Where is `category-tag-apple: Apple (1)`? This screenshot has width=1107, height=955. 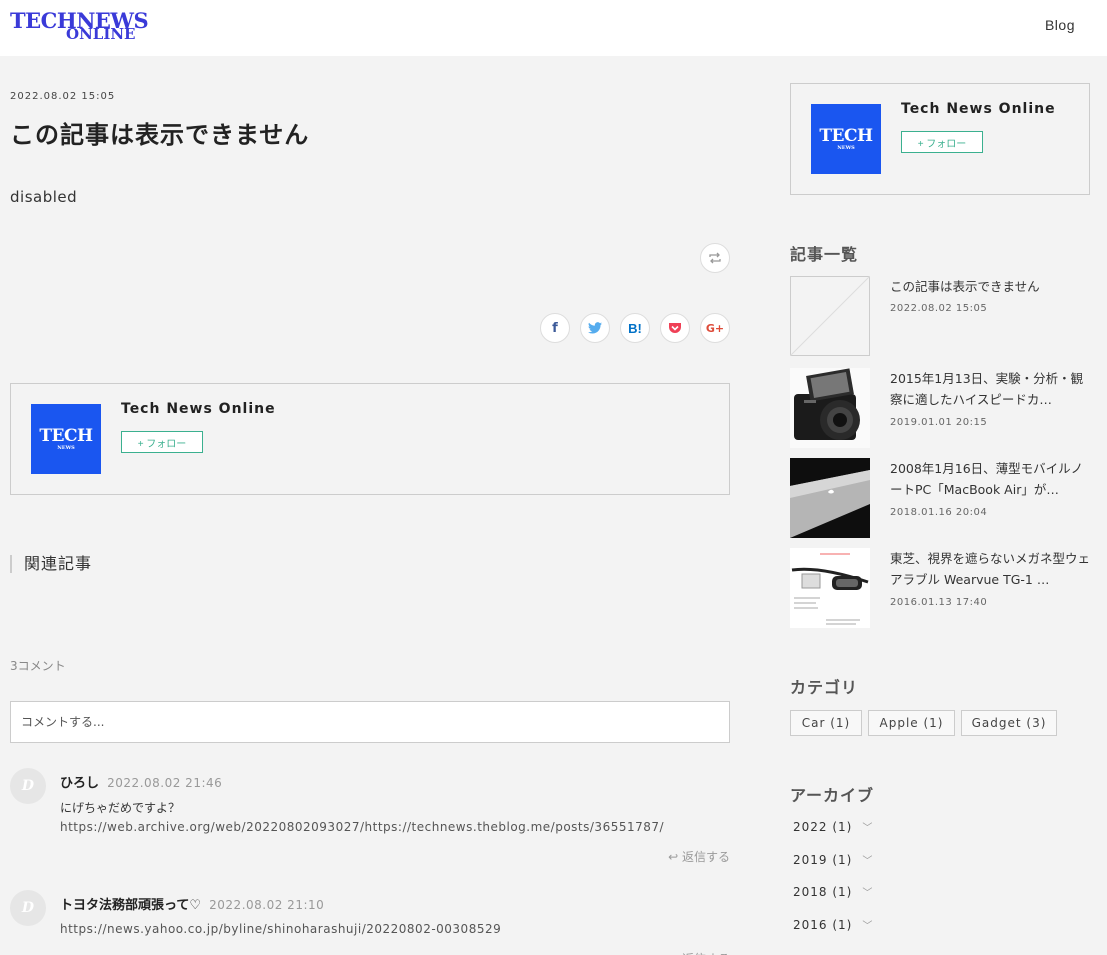
category-tag-apple: Apple (1) is located at coordinates (911, 723).